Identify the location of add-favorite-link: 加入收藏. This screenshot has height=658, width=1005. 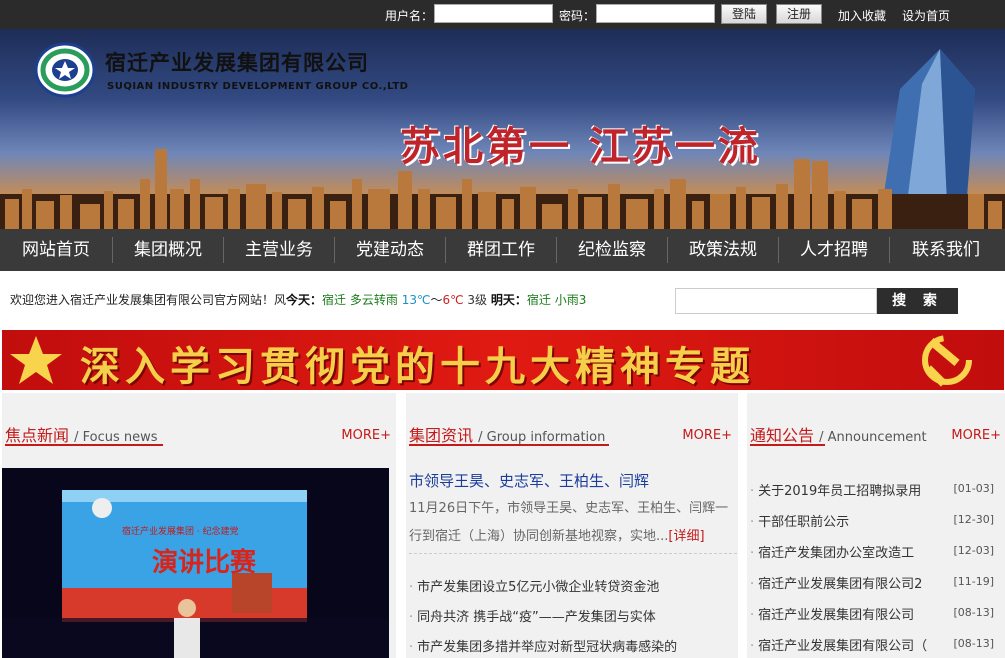
(862, 15).